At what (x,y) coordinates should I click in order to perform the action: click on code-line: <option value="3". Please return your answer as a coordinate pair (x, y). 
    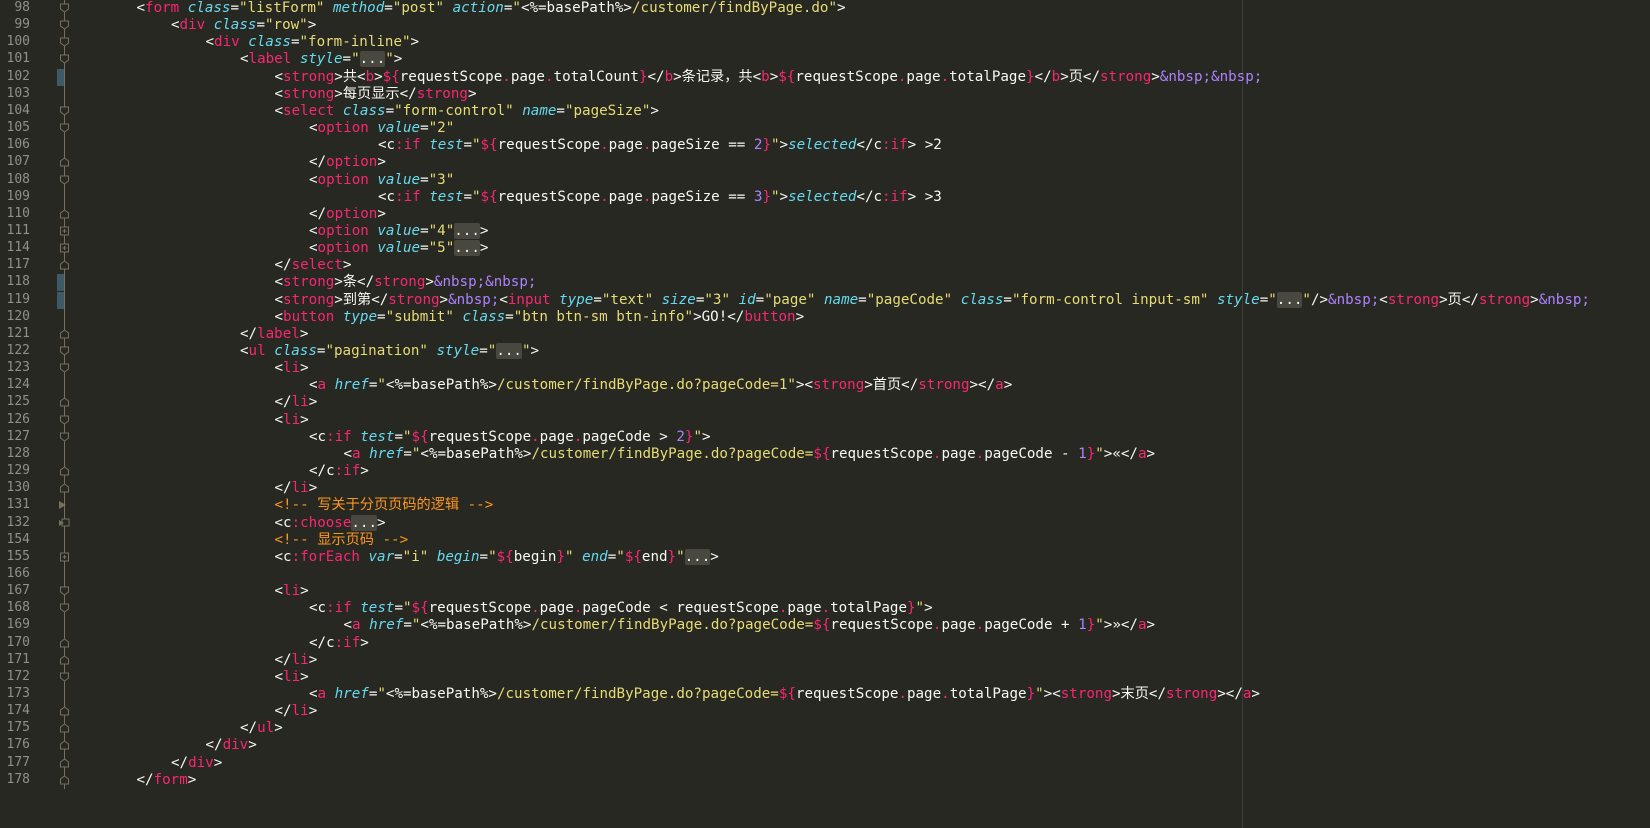
    Looking at the image, I should click on (381, 180).